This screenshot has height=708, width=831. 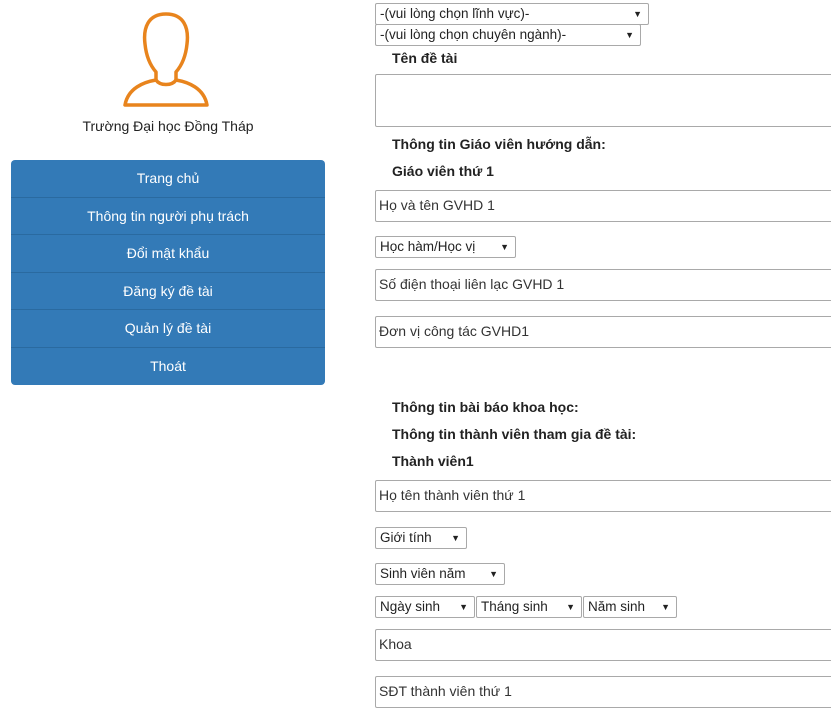 What do you see at coordinates (425, 58) in the screenshot?
I see `topic-title-label: Tên đề tài` at bounding box center [425, 58].